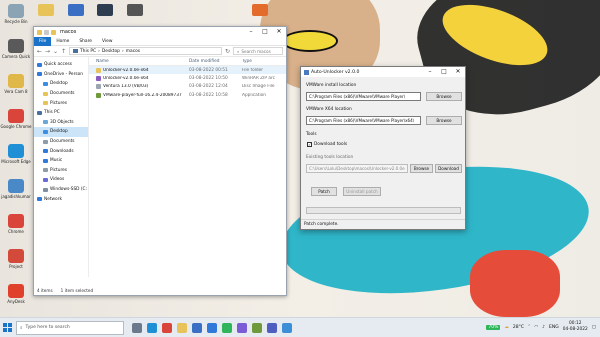  I want to click on battery-indicator: 70%, so click(493, 327).